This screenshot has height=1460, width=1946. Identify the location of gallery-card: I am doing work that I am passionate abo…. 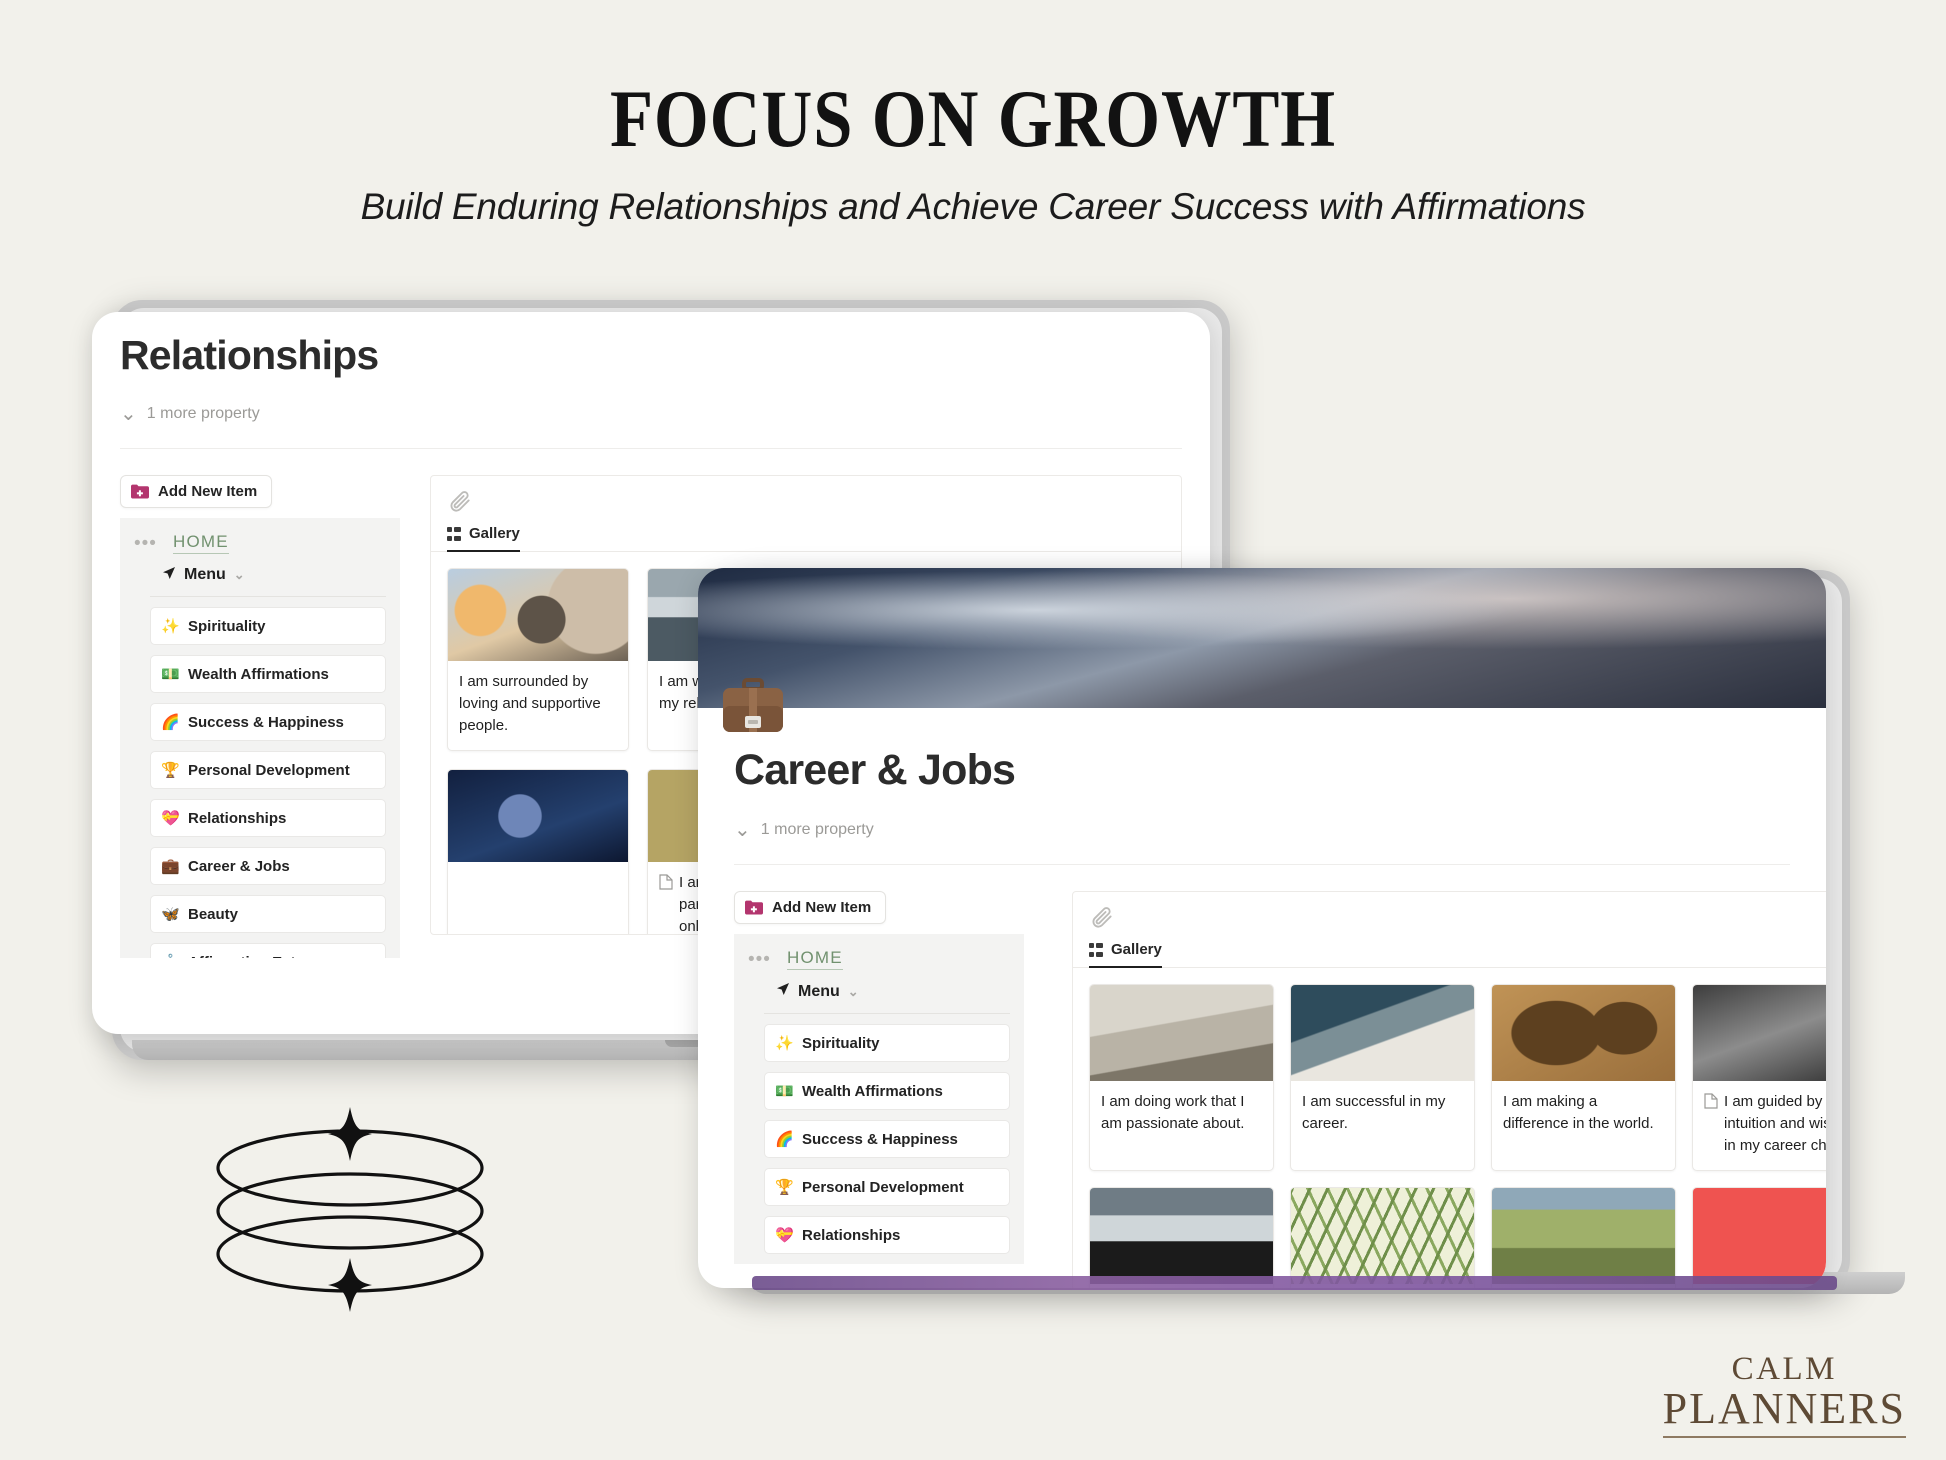
(1181, 1078).